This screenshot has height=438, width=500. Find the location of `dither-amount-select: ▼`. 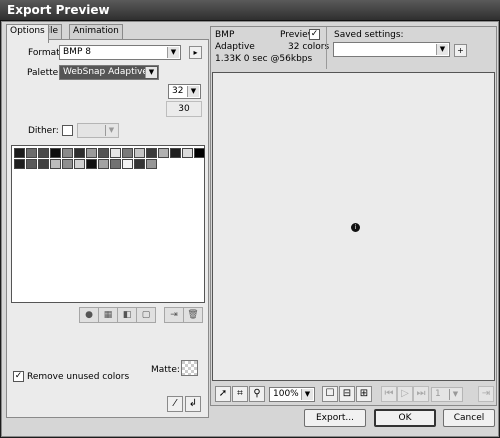

dither-amount-select: ▼ is located at coordinates (98, 130).